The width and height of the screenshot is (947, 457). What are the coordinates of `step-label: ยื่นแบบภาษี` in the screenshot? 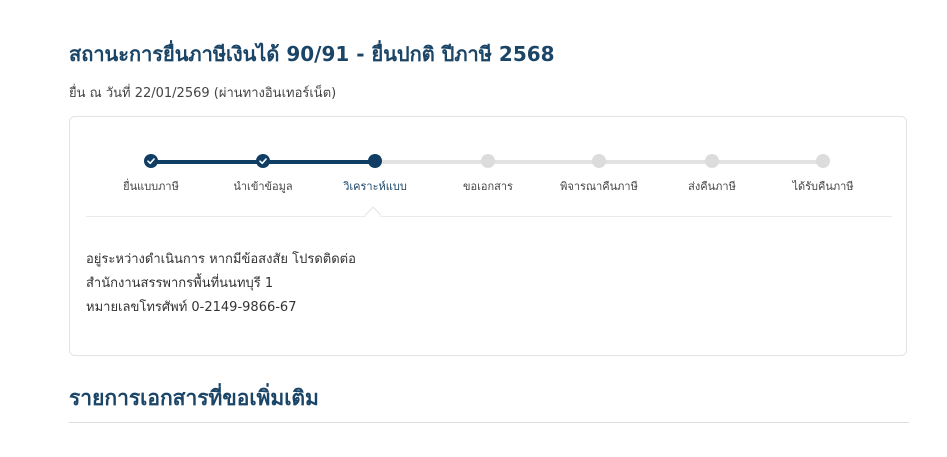 It's located at (151, 186).